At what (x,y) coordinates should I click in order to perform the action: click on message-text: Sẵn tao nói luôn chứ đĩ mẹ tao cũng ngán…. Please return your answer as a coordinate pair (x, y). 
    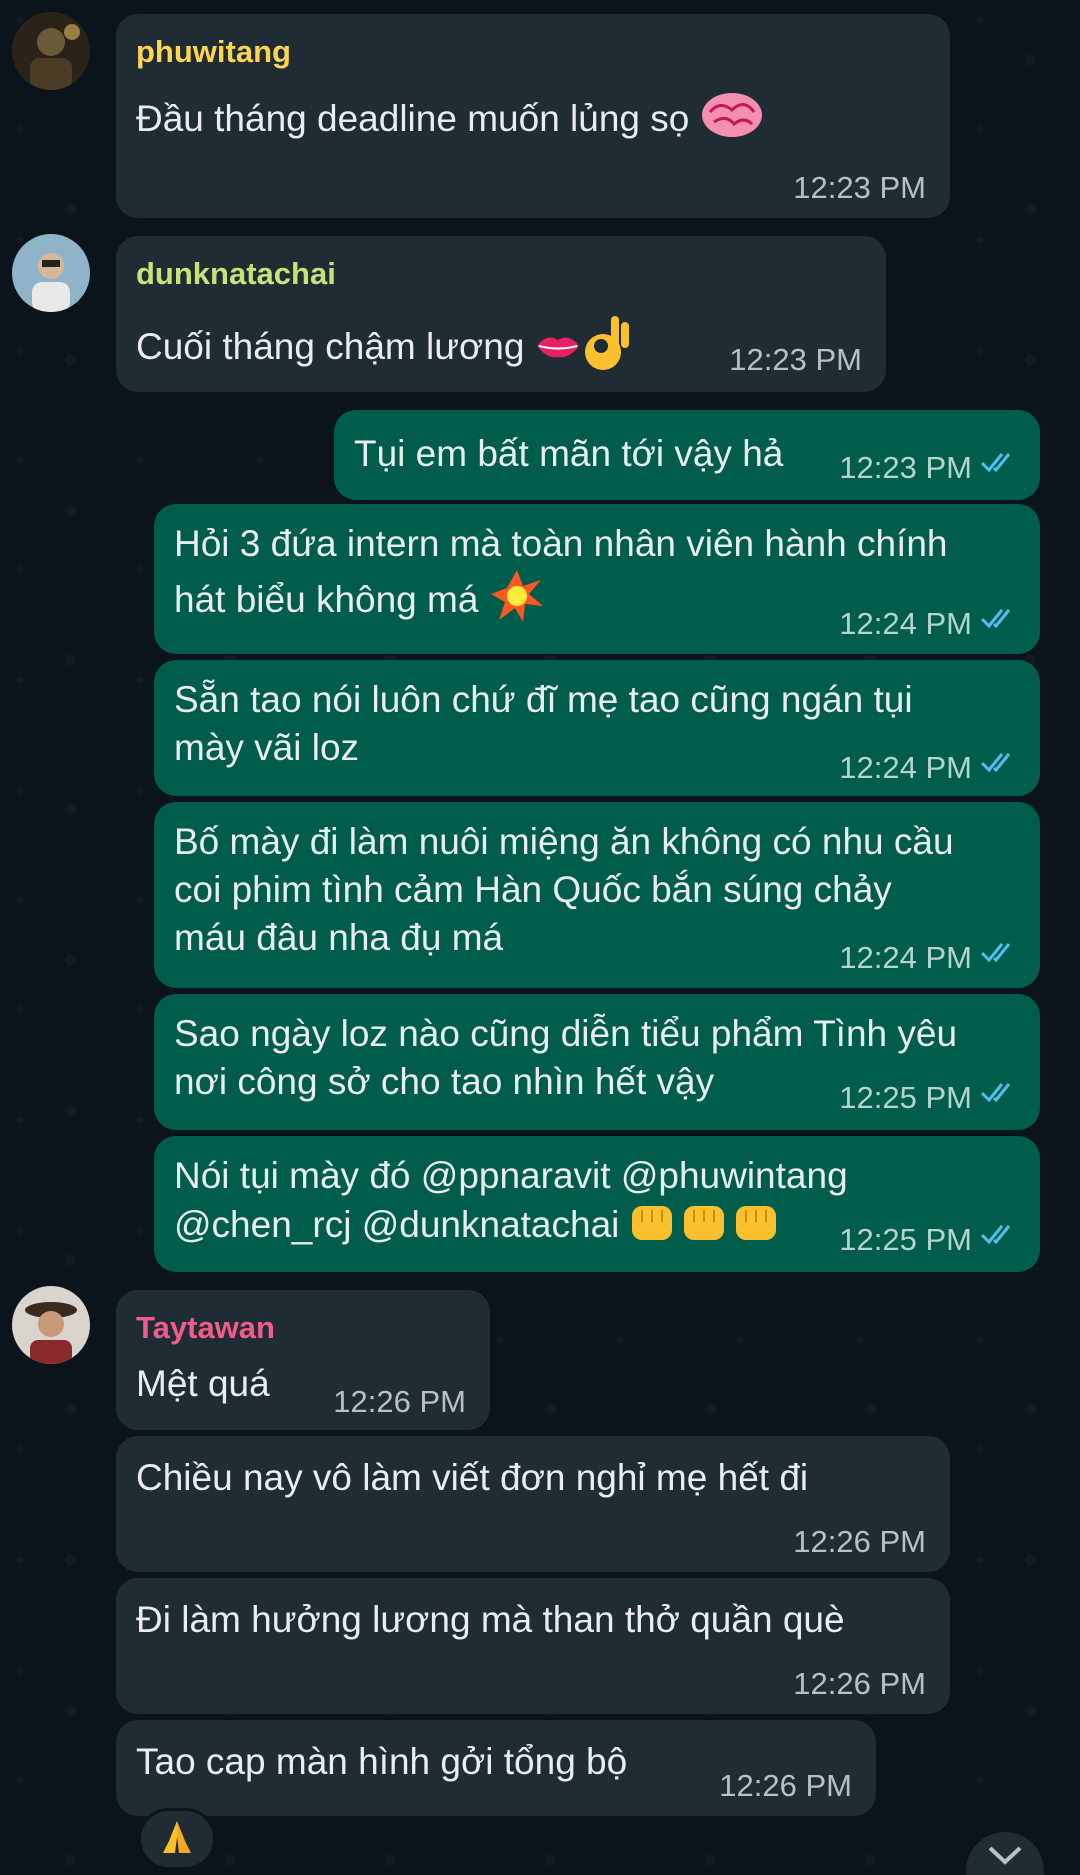
    Looking at the image, I should click on (543, 723).